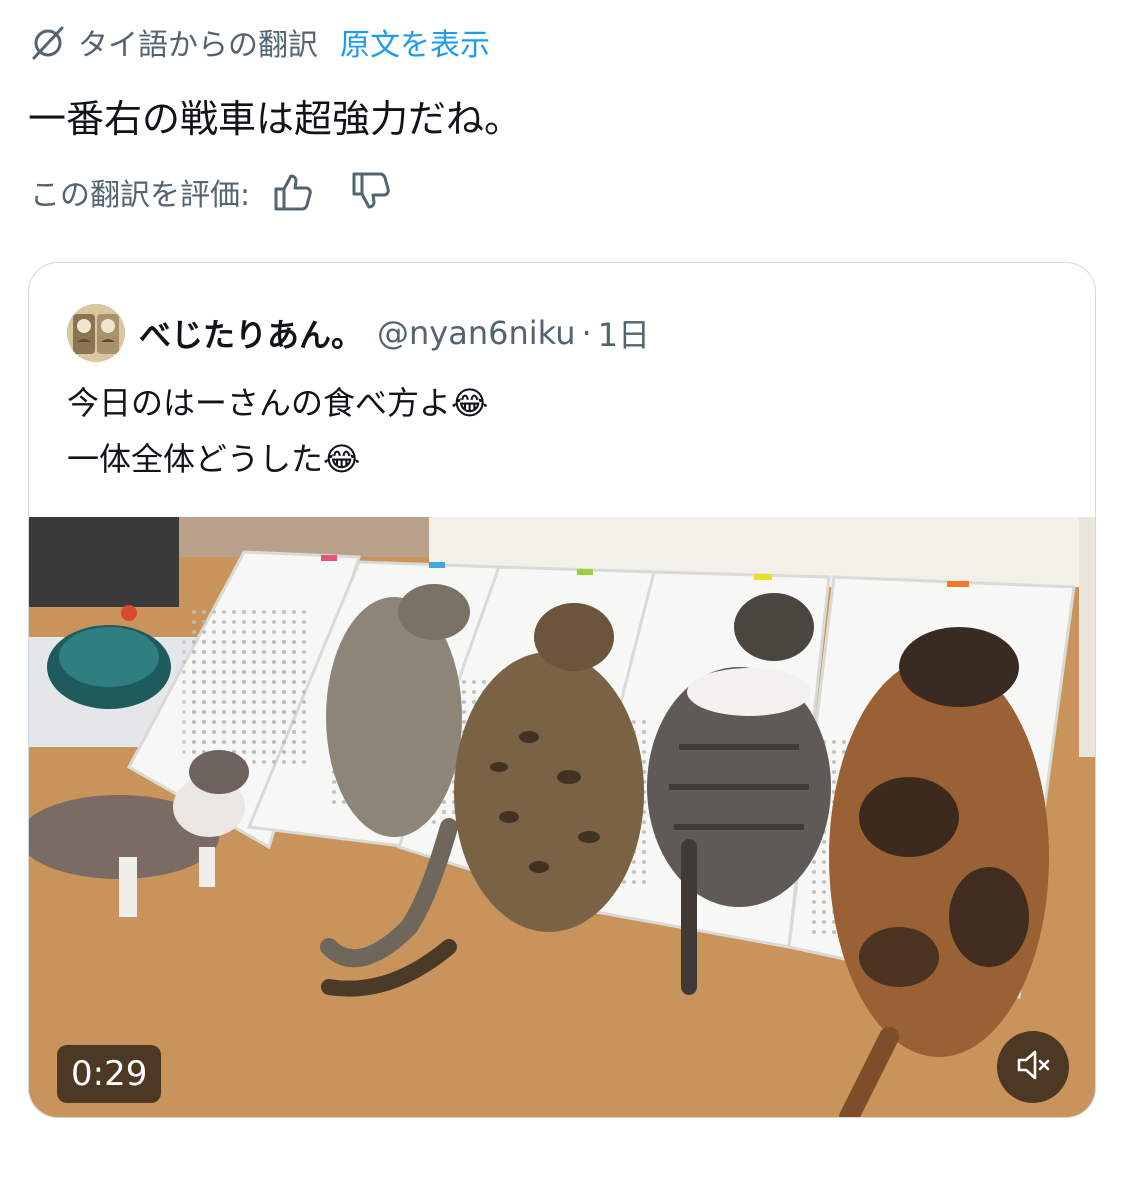 The height and width of the screenshot is (1179, 1125). I want to click on translate-globe-icon, so click(48, 42).